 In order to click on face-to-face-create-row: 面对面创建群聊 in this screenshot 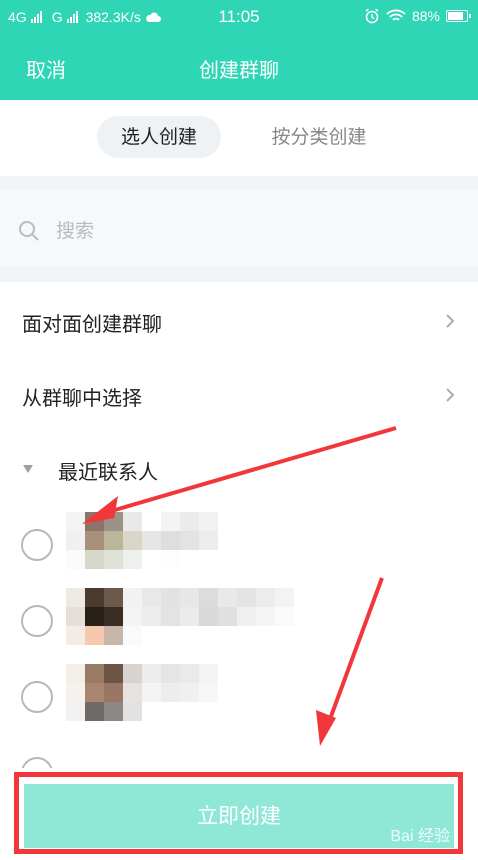, I will do `click(239, 321)`.